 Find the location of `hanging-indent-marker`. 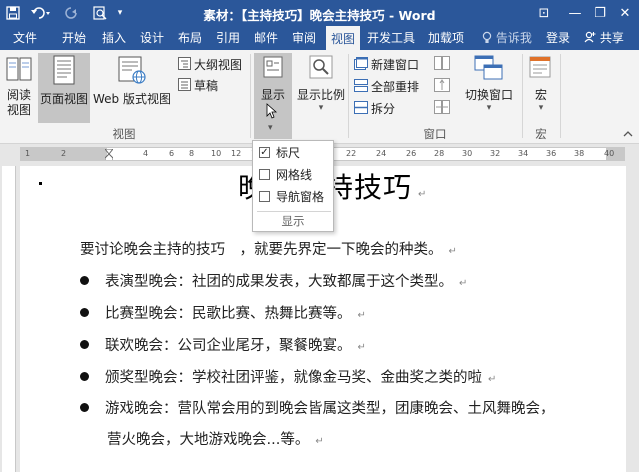

hanging-indent-marker is located at coordinates (109, 156).